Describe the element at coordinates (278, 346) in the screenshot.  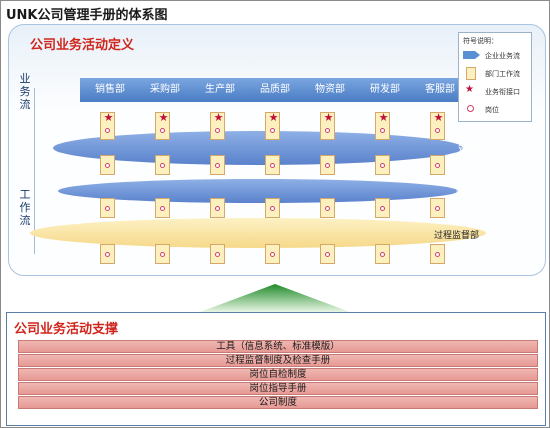
I see `support-layer-tools: 工具（信息系统、标准模版）` at that location.